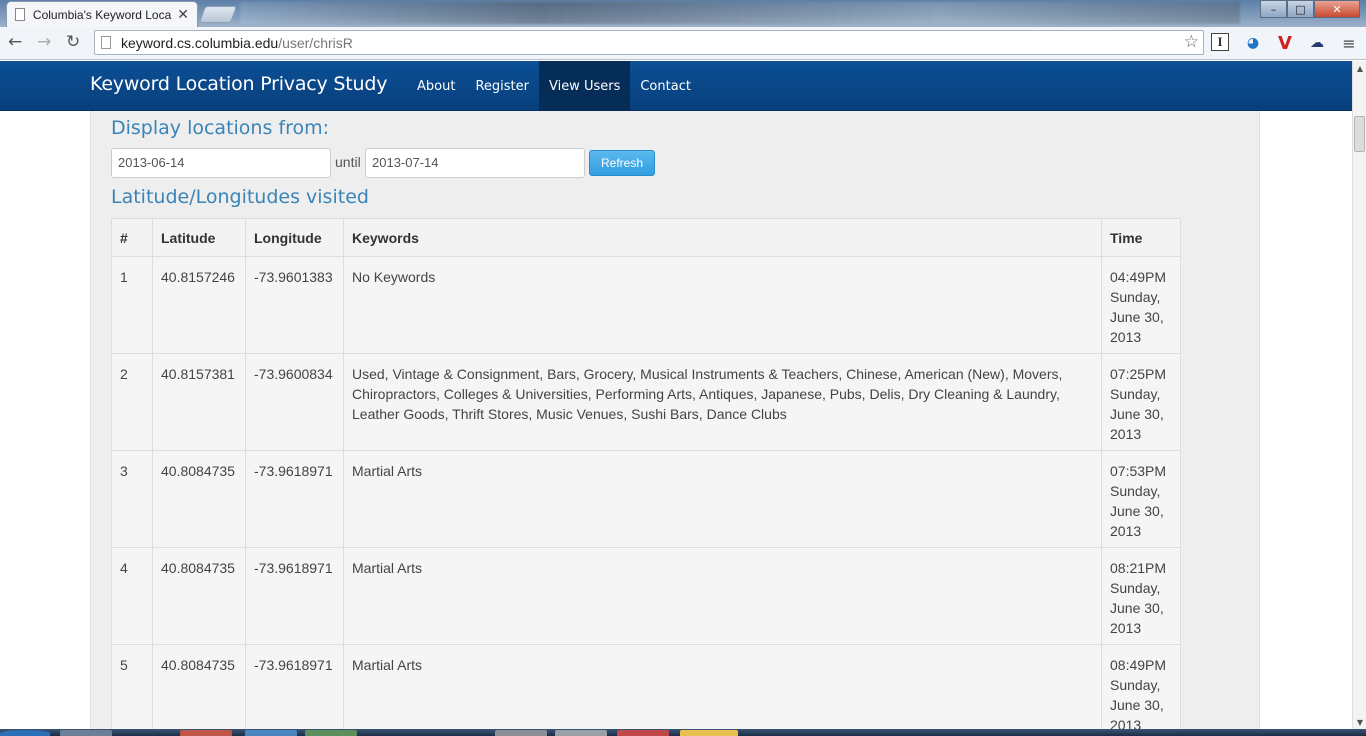 The height and width of the screenshot is (736, 1366). Describe the element at coordinates (294, 237) in the screenshot. I see `column-header: Longitude` at that location.